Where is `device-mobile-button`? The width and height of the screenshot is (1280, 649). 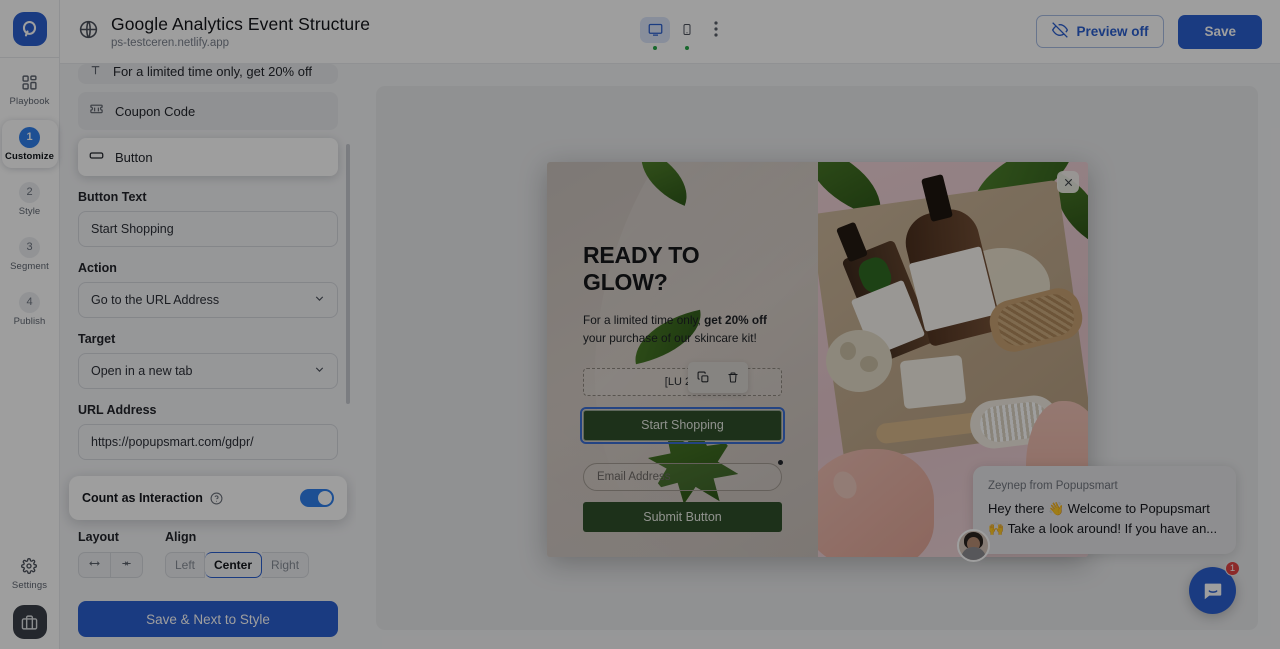 device-mobile-button is located at coordinates (687, 32).